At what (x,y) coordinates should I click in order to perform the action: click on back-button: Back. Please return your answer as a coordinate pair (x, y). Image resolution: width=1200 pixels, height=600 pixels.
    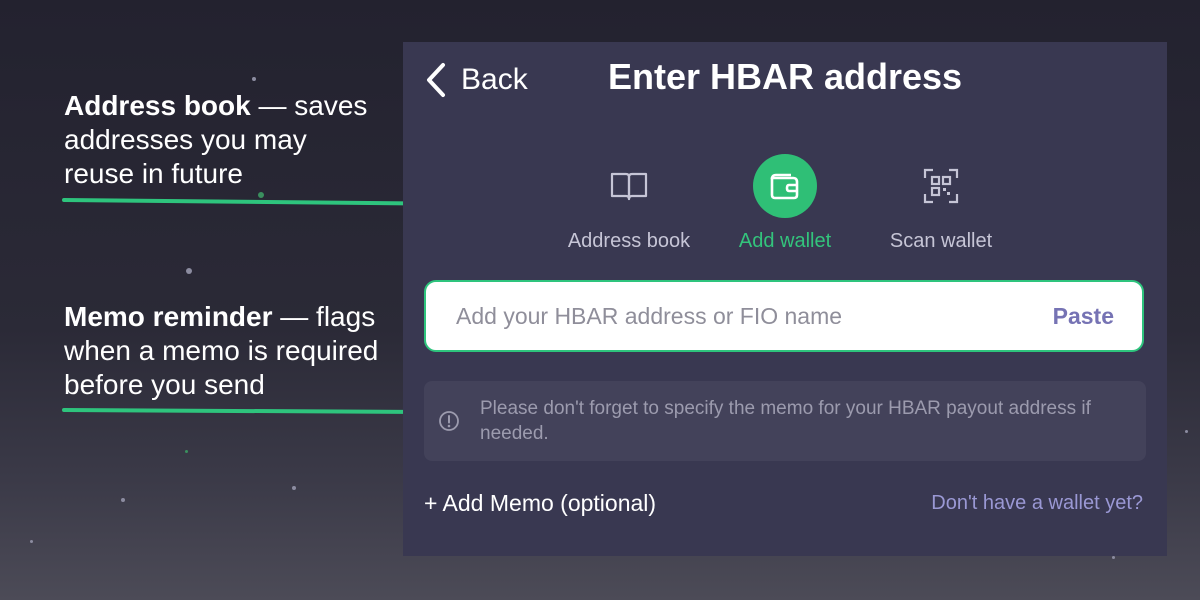
    Looking at the image, I should click on (476, 80).